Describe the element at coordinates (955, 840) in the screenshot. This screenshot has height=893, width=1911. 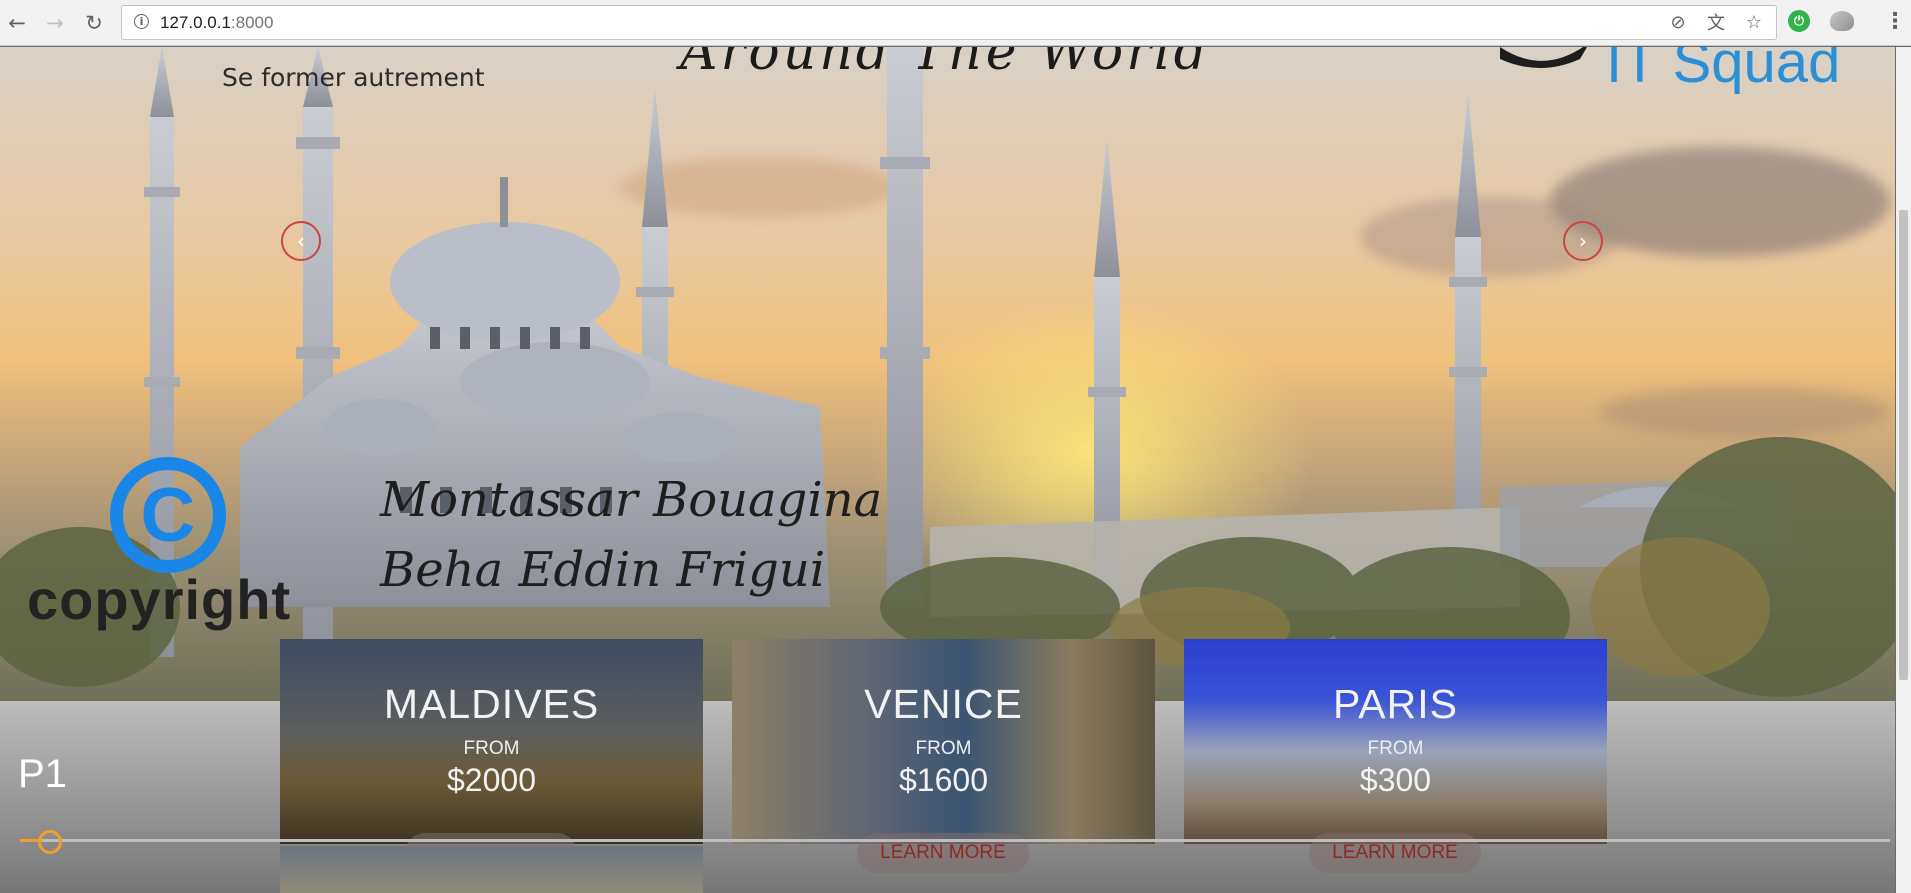
I see `slider-track` at that location.